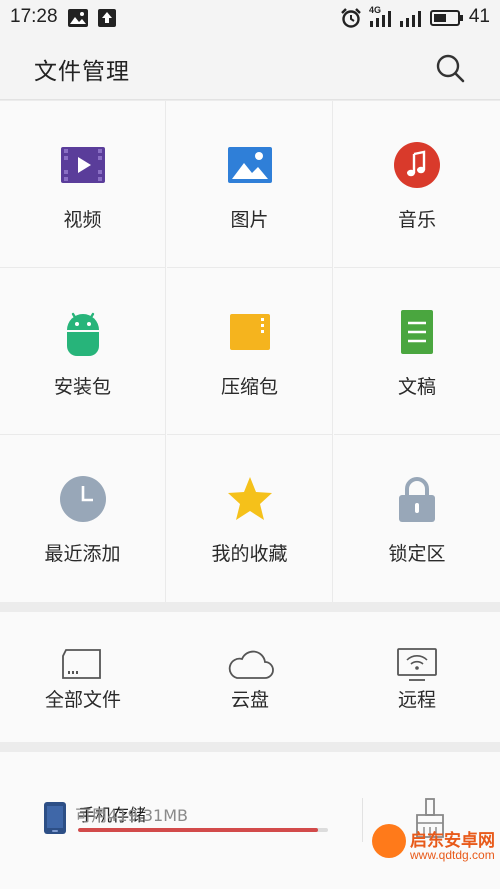 The width and height of the screenshot is (500, 889). I want to click on category-archive: 压缩包, so click(250, 351).